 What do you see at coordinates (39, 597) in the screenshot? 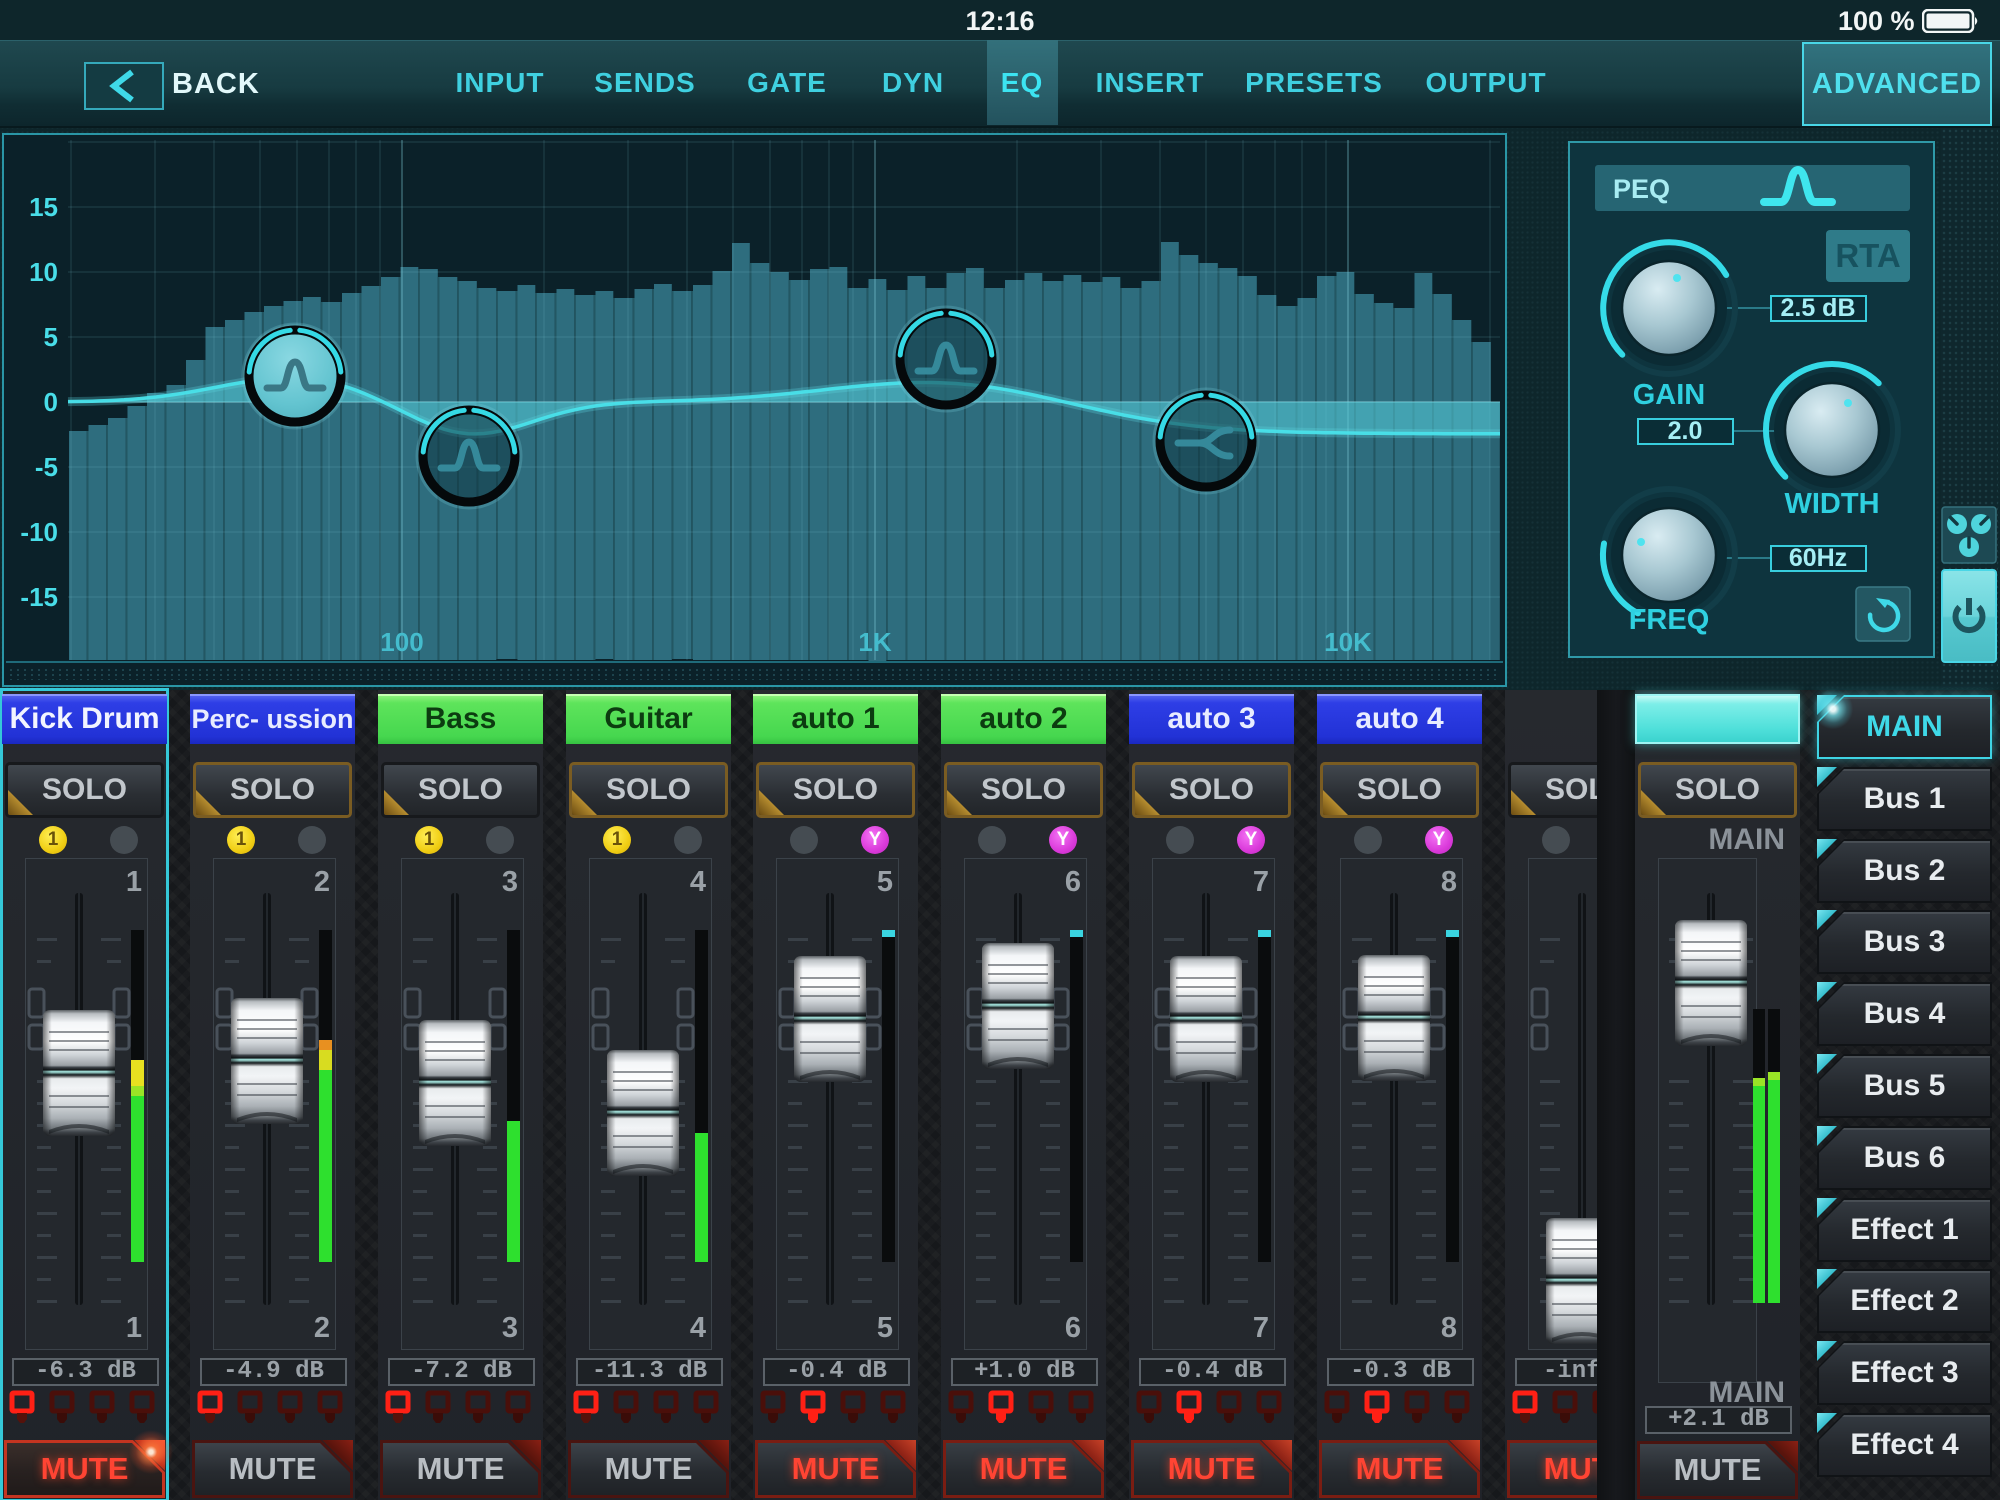
I see `svg-text: -15` at bounding box center [39, 597].